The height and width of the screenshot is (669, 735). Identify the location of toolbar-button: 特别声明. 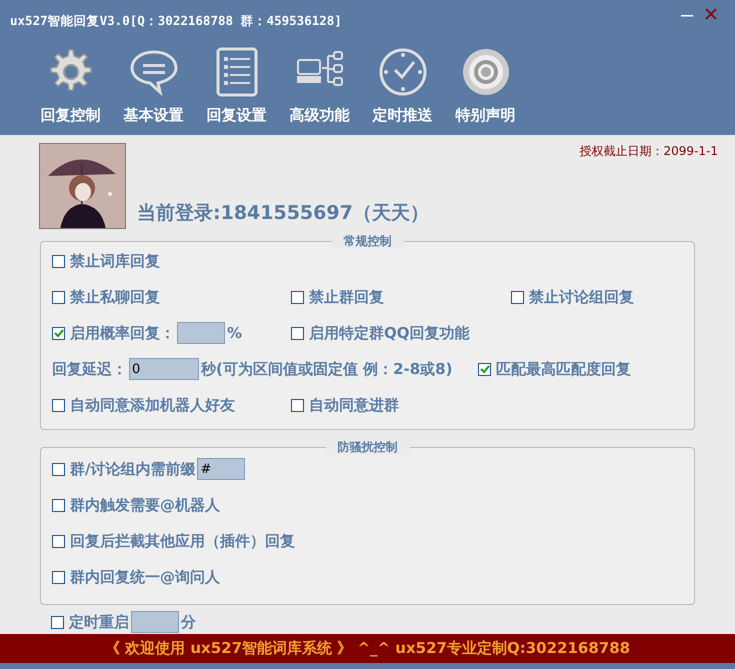
(485, 86).